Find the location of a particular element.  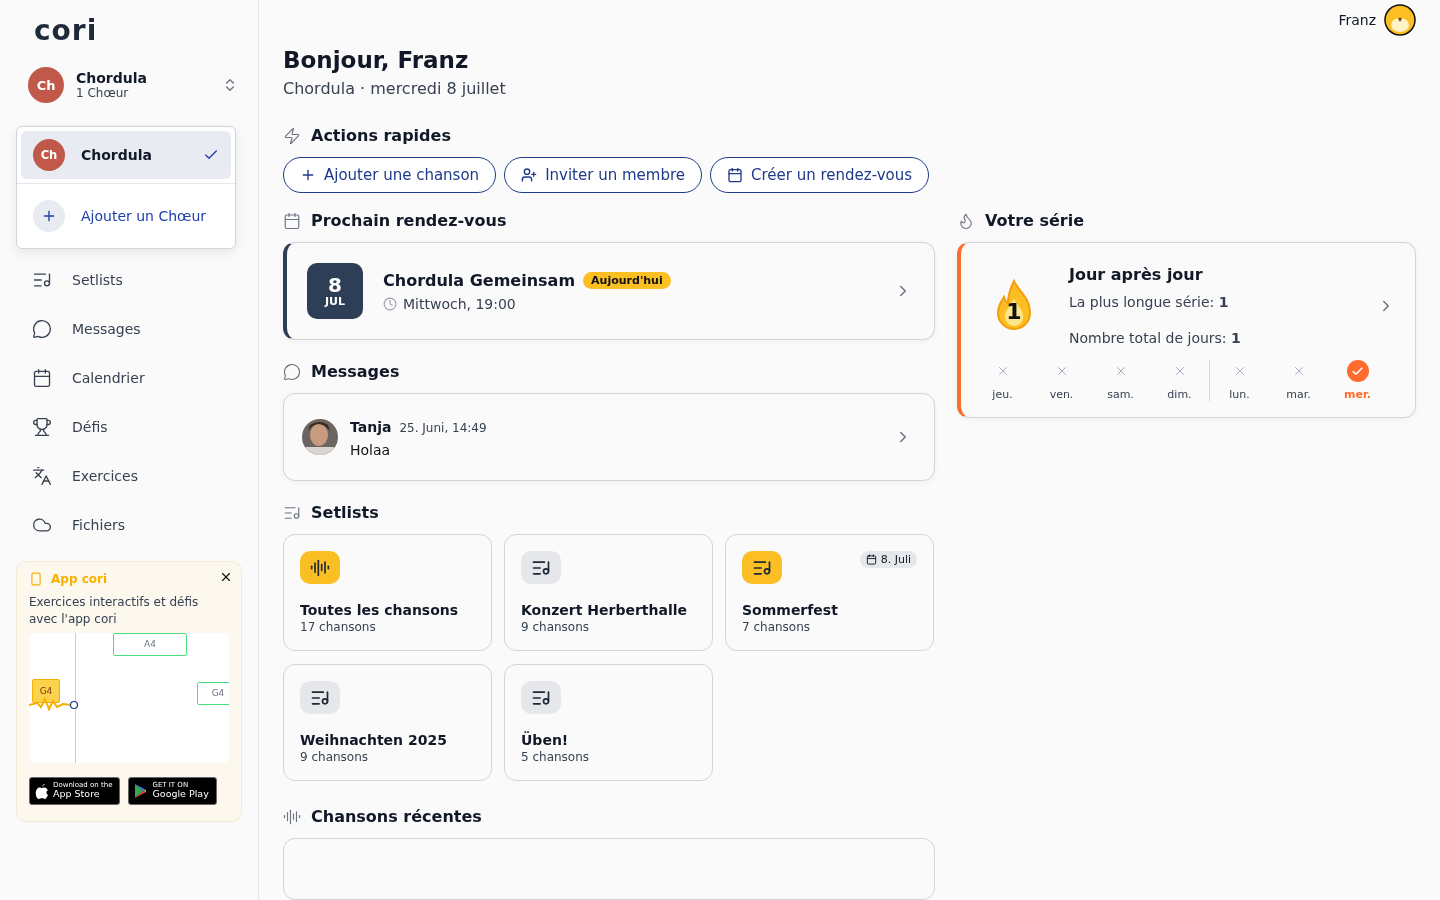

setlist-name: Toutes les chansons is located at coordinates (380, 610).